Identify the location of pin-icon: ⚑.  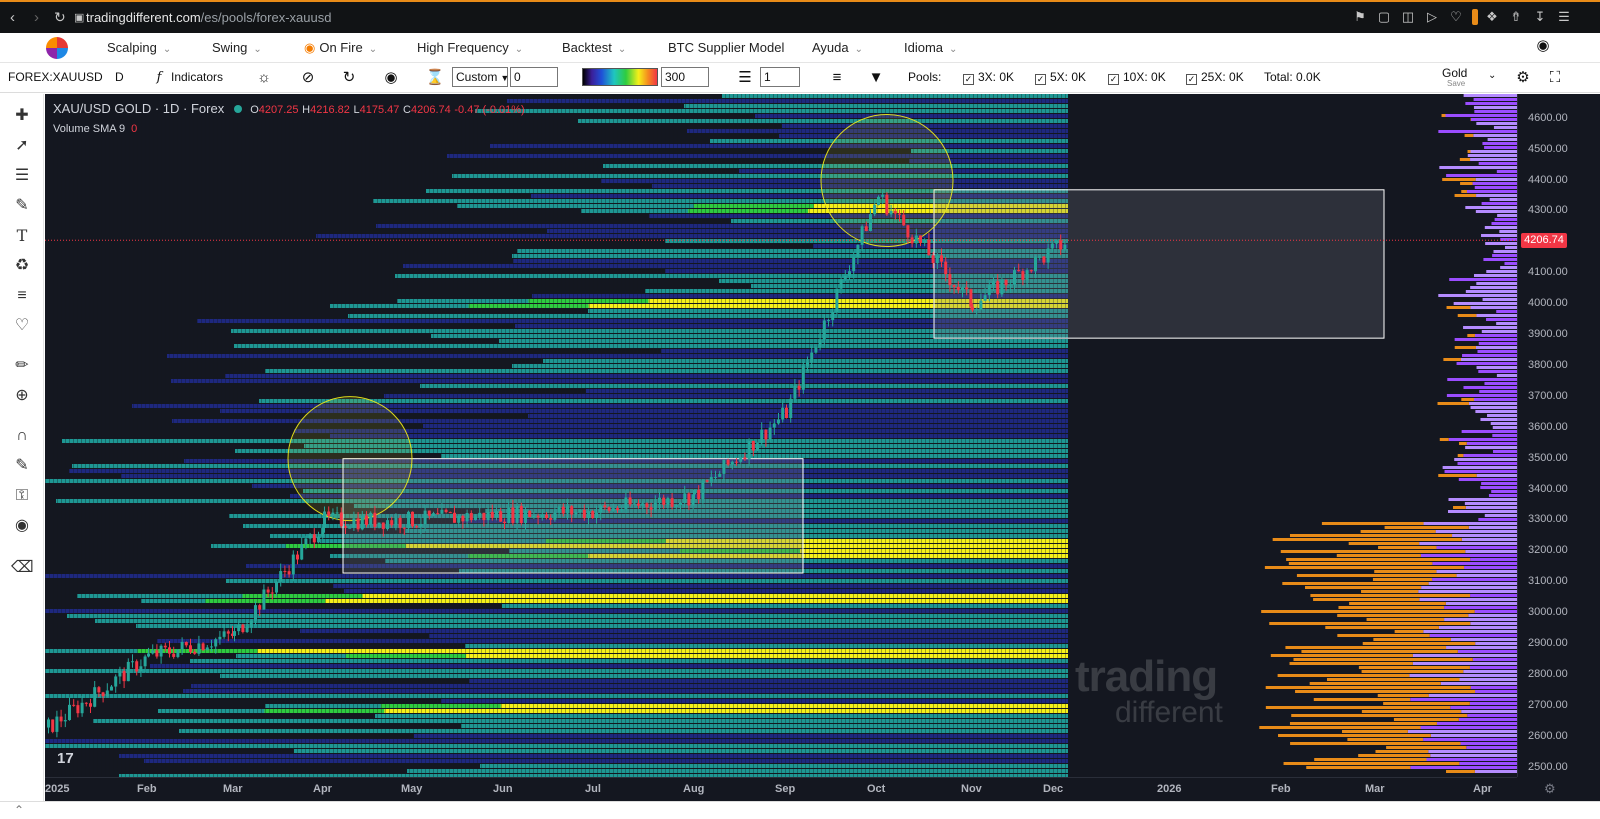
(1360, 17).